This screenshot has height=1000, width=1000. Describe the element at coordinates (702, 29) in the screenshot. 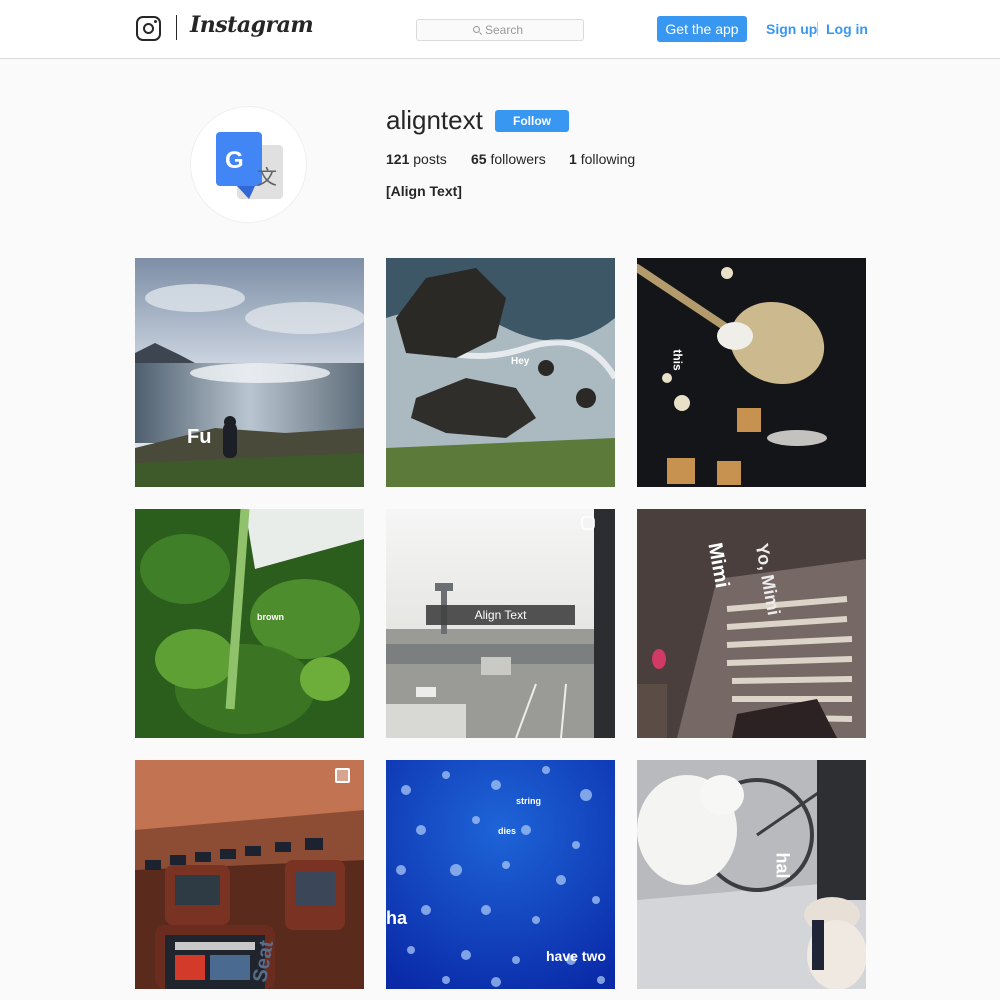

I see `get-the-app-button: Get the app` at that location.